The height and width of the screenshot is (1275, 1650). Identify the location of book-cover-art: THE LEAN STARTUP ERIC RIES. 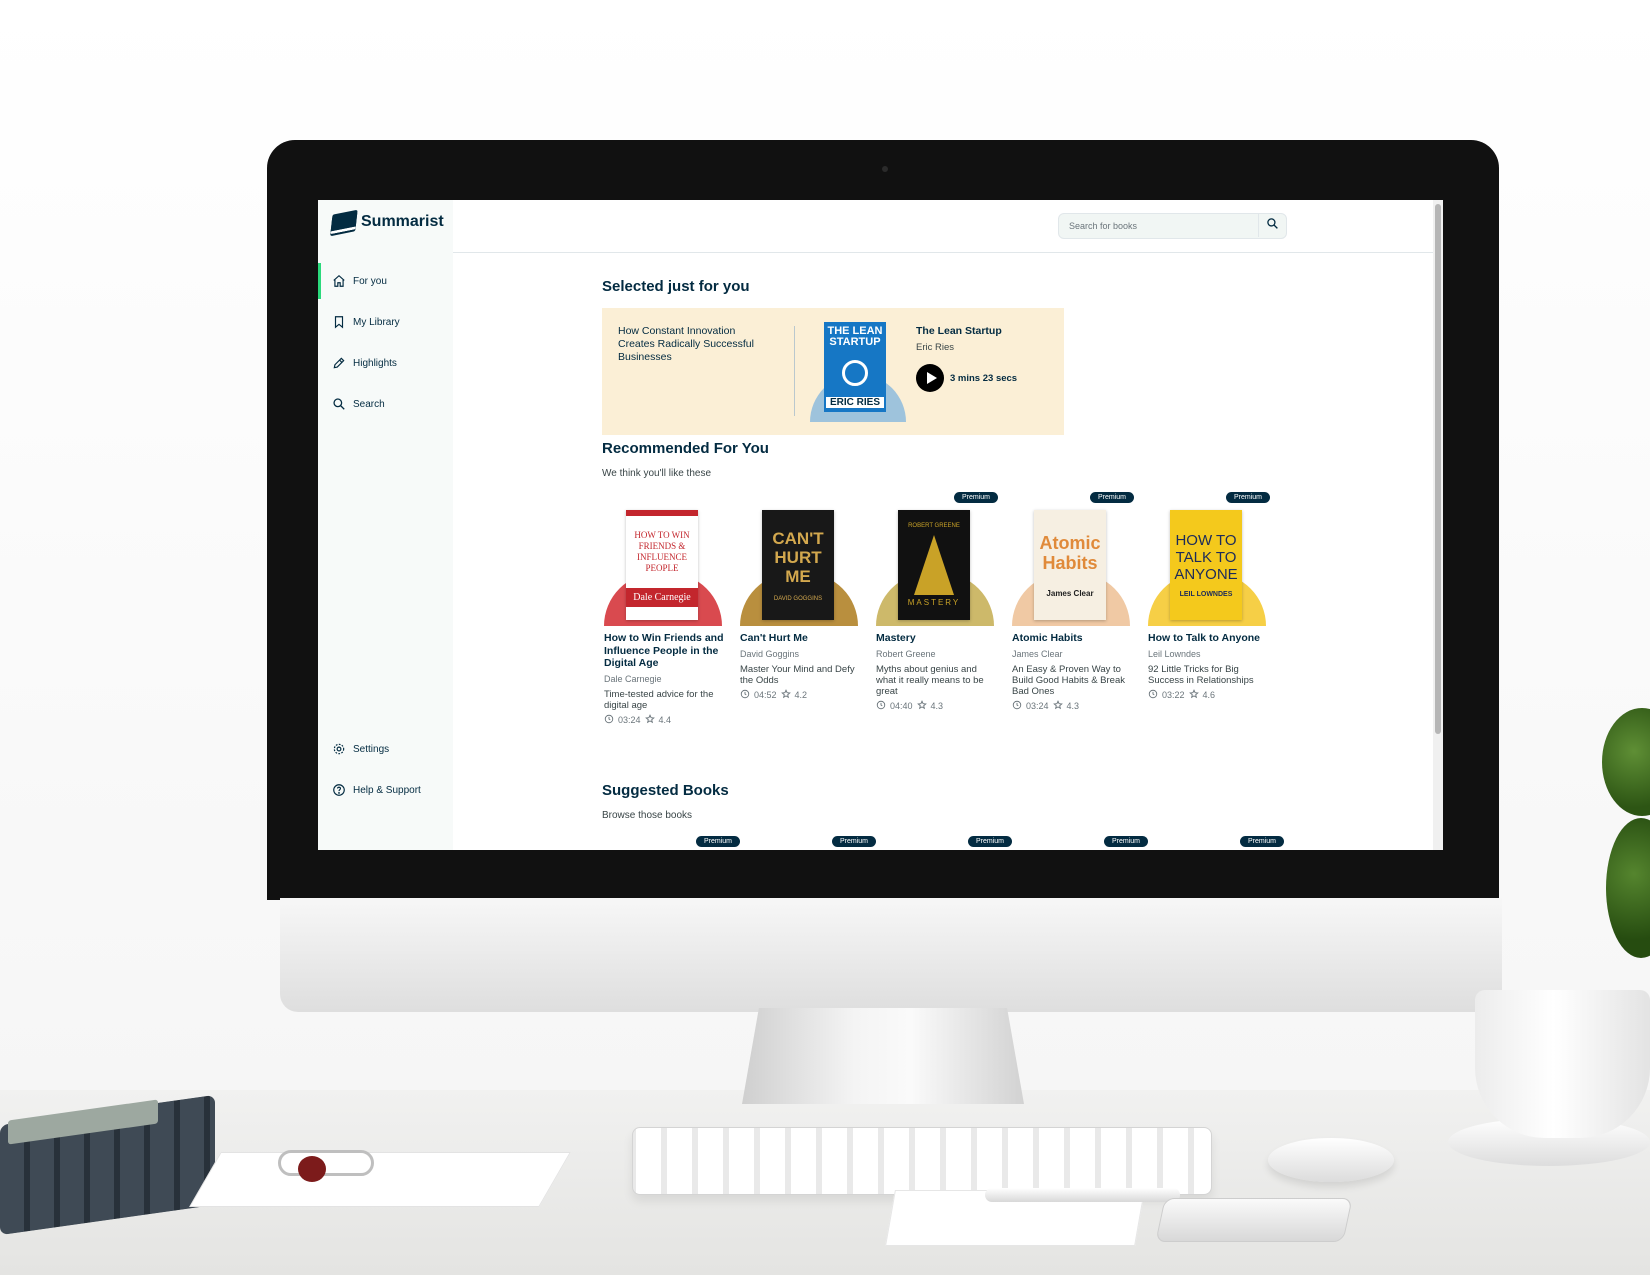
(855, 367).